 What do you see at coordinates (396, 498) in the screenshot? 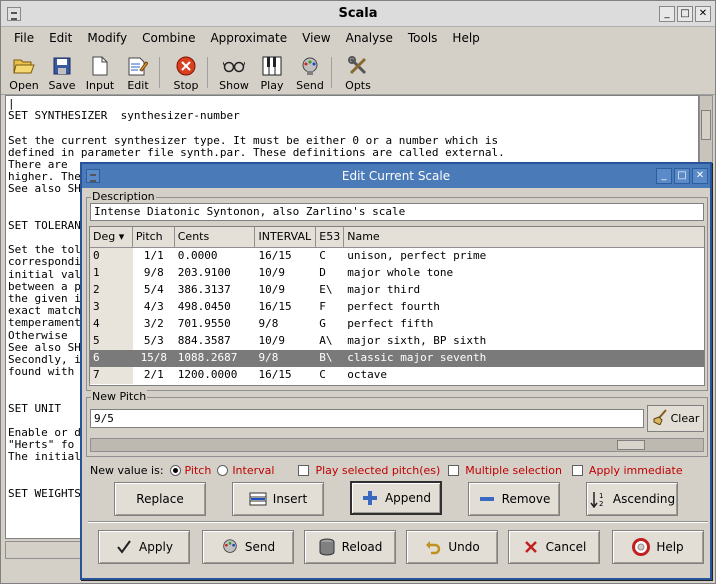
I see `append-button: Append` at bounding box center [396, 498].